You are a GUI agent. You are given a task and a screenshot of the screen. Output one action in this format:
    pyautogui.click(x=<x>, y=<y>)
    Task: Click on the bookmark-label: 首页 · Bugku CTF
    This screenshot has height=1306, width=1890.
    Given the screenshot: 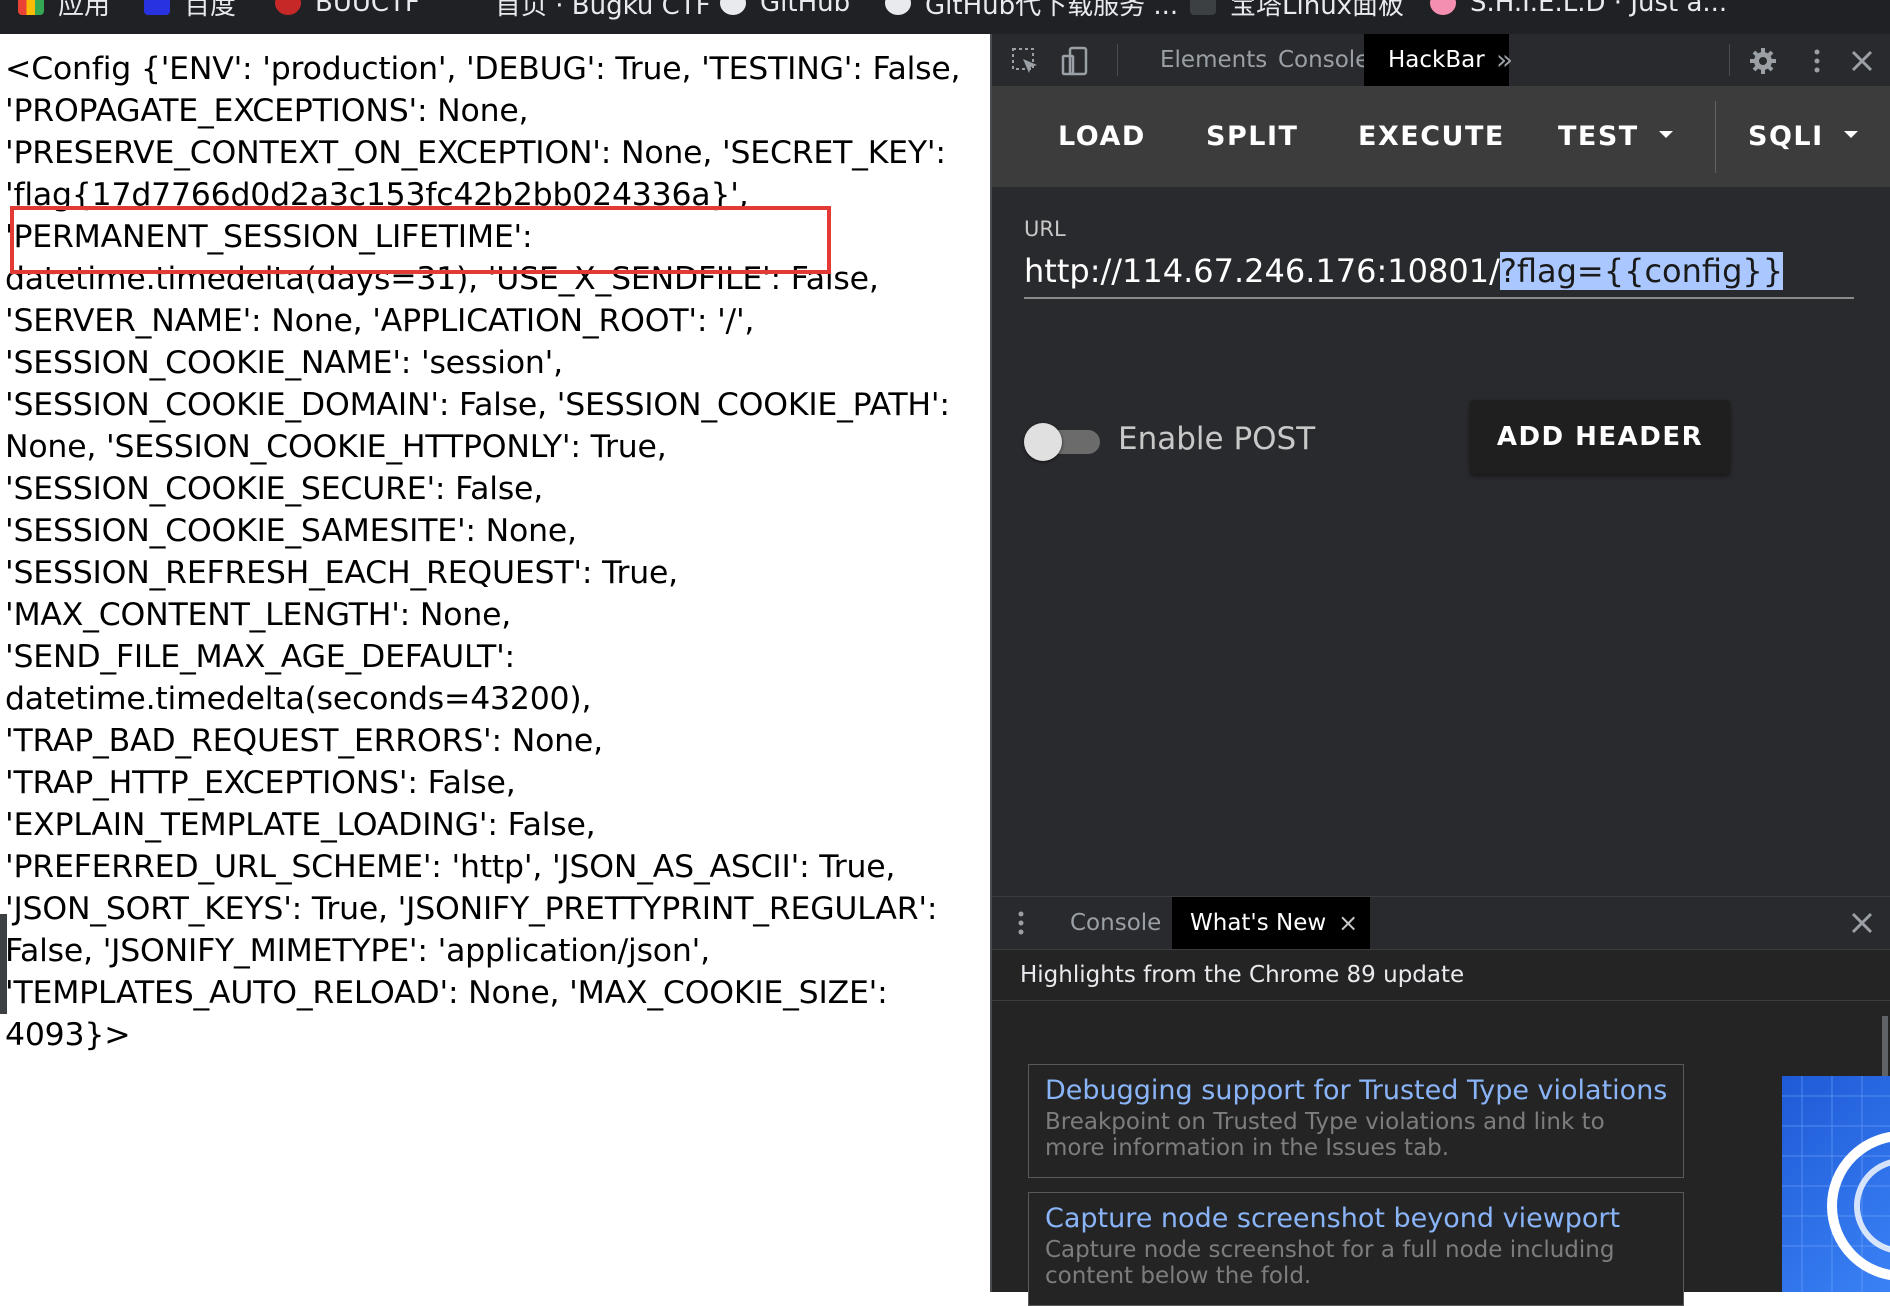 What is the action you would take?
    pyautogui.click(x=603, y=10)
    